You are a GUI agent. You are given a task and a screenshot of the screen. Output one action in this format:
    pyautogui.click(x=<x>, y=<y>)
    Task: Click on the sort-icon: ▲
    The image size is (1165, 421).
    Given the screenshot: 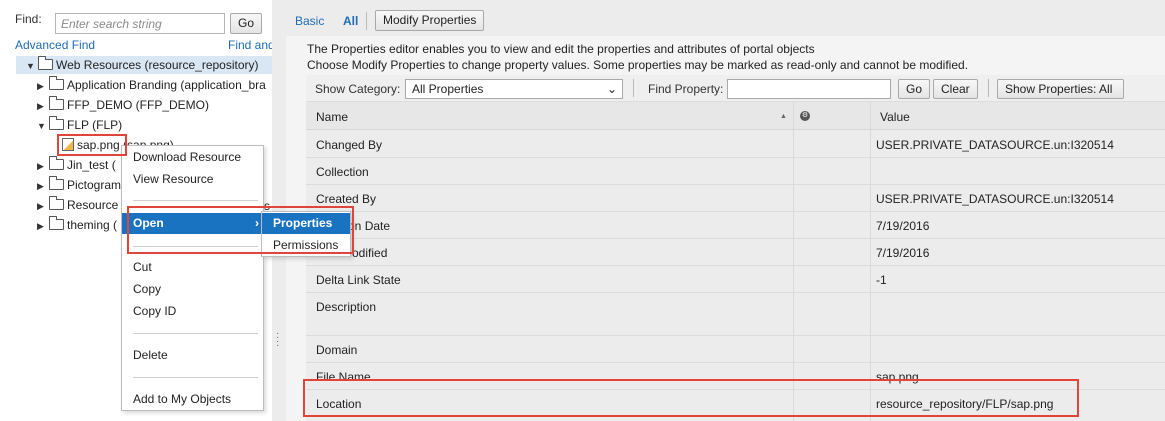 What is the action you would take?
    pyautogui.click(x=783, y=116)
    